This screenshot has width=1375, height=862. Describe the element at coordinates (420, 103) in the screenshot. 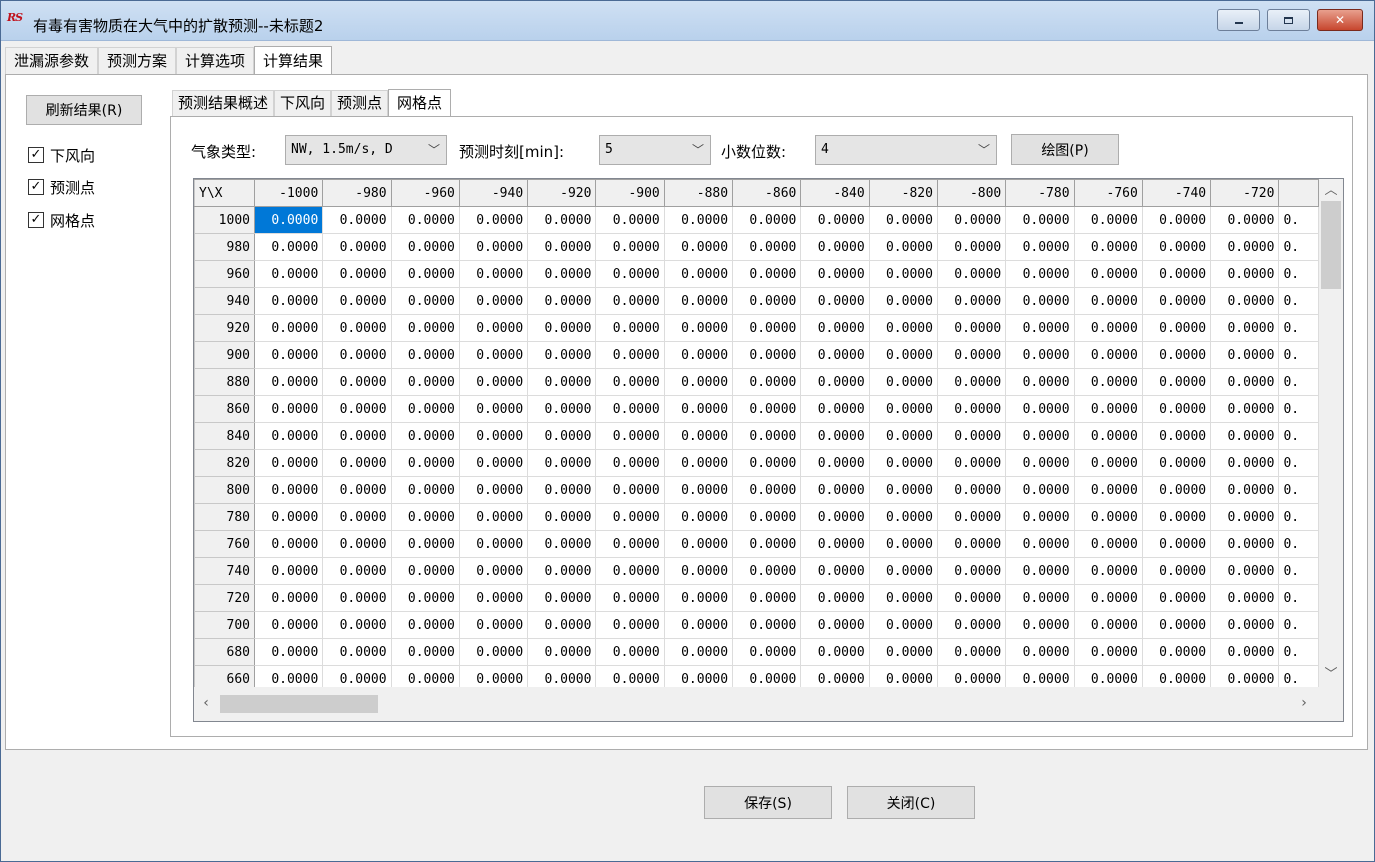

I see `tab-grid-points: 网格点` at that location.